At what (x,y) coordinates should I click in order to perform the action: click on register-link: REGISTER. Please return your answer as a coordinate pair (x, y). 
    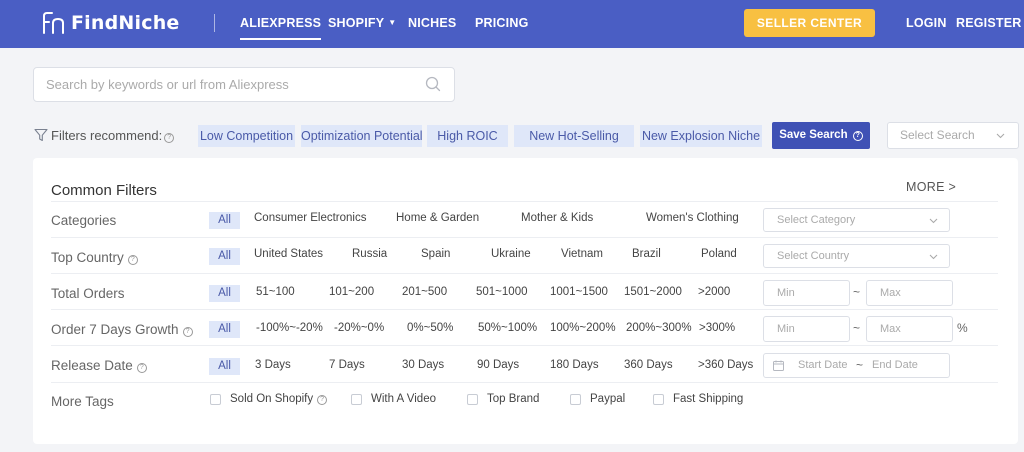
    Looking at the image, I should click on (989, 23).